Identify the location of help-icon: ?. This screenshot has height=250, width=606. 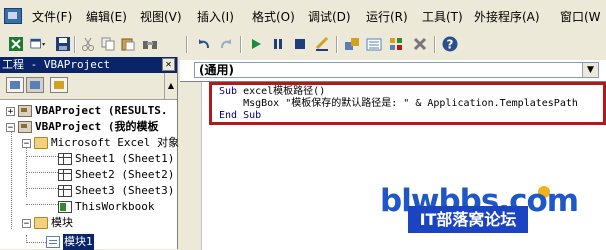
(450, 44).